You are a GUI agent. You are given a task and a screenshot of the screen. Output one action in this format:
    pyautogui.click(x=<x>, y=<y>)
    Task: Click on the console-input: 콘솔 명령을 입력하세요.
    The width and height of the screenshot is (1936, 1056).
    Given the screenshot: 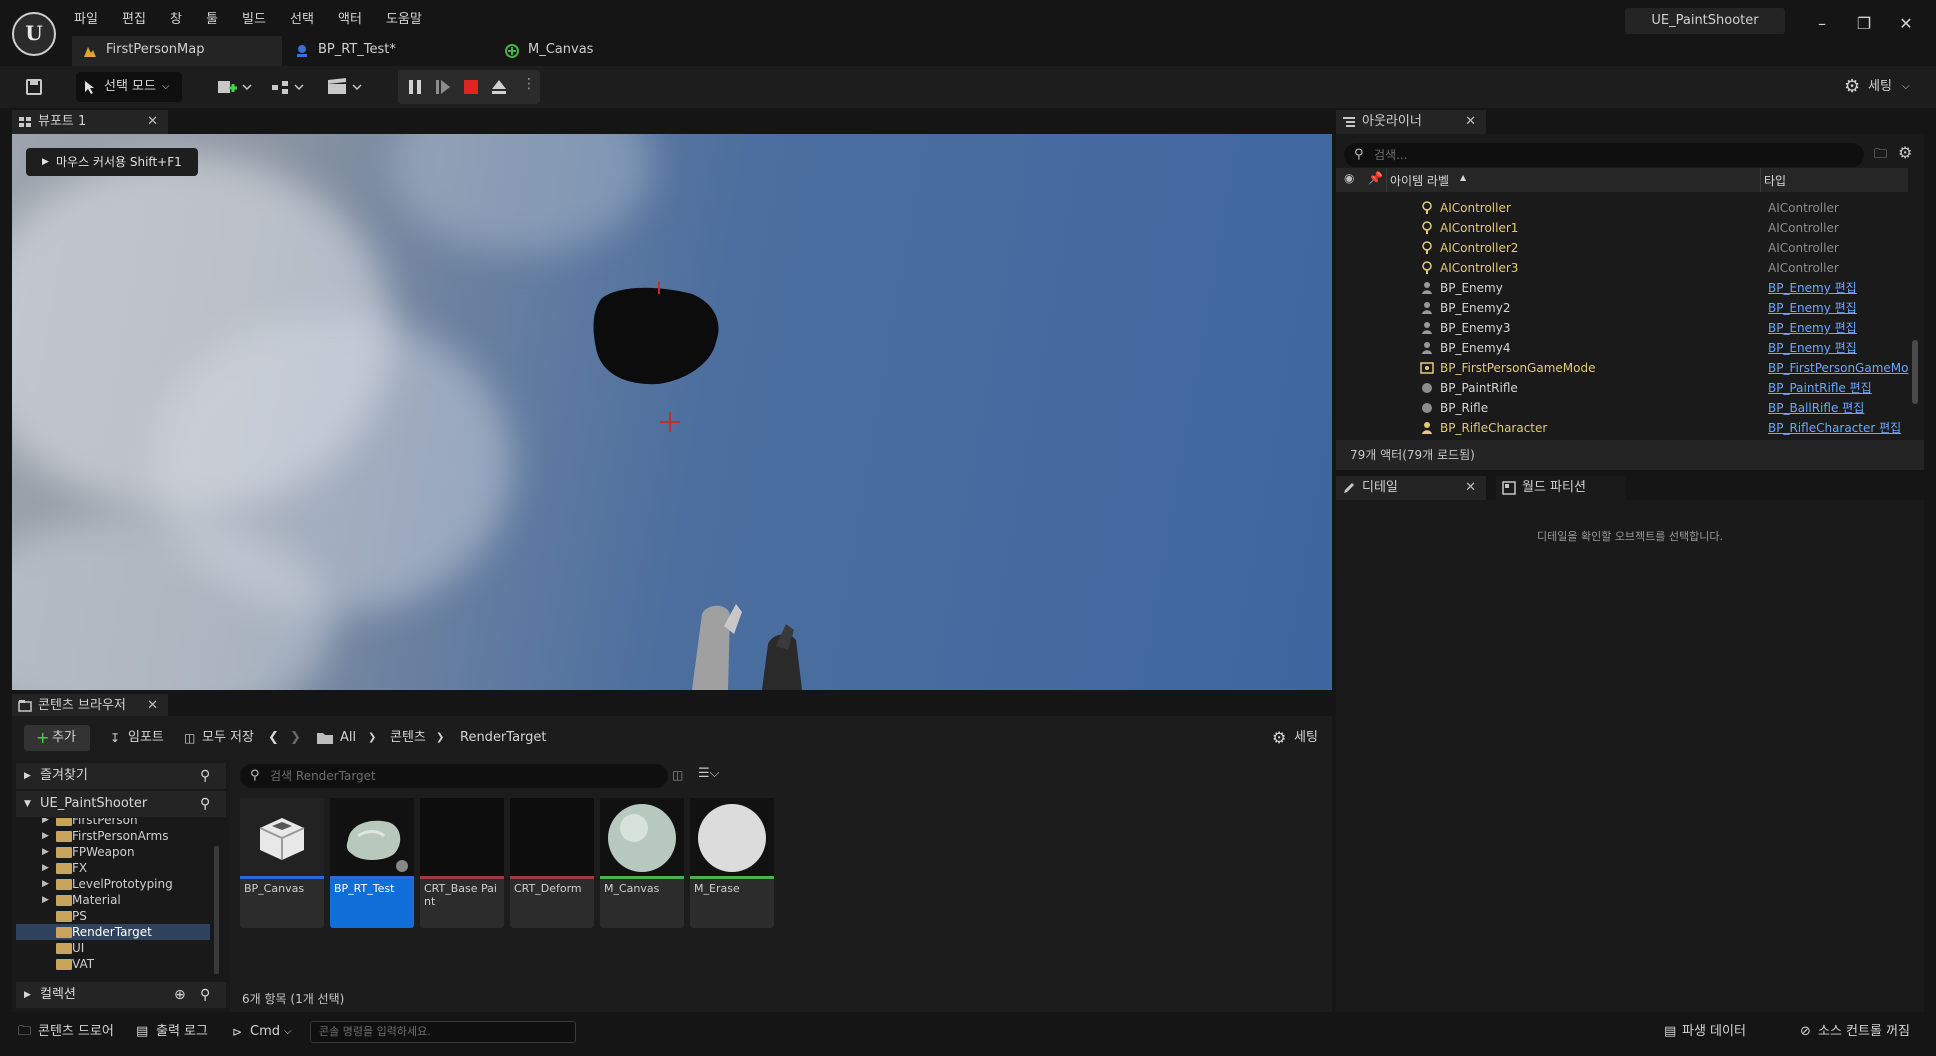 What is the action you would take?
    pyautogui.click(x=443, y=1032)
    